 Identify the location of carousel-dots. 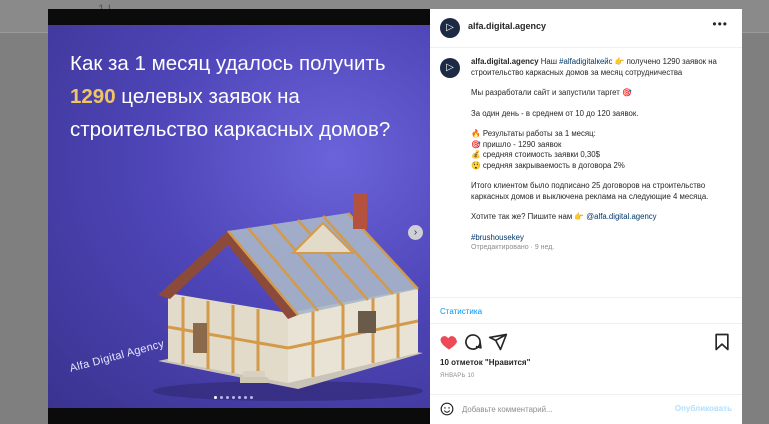
(233, 397).